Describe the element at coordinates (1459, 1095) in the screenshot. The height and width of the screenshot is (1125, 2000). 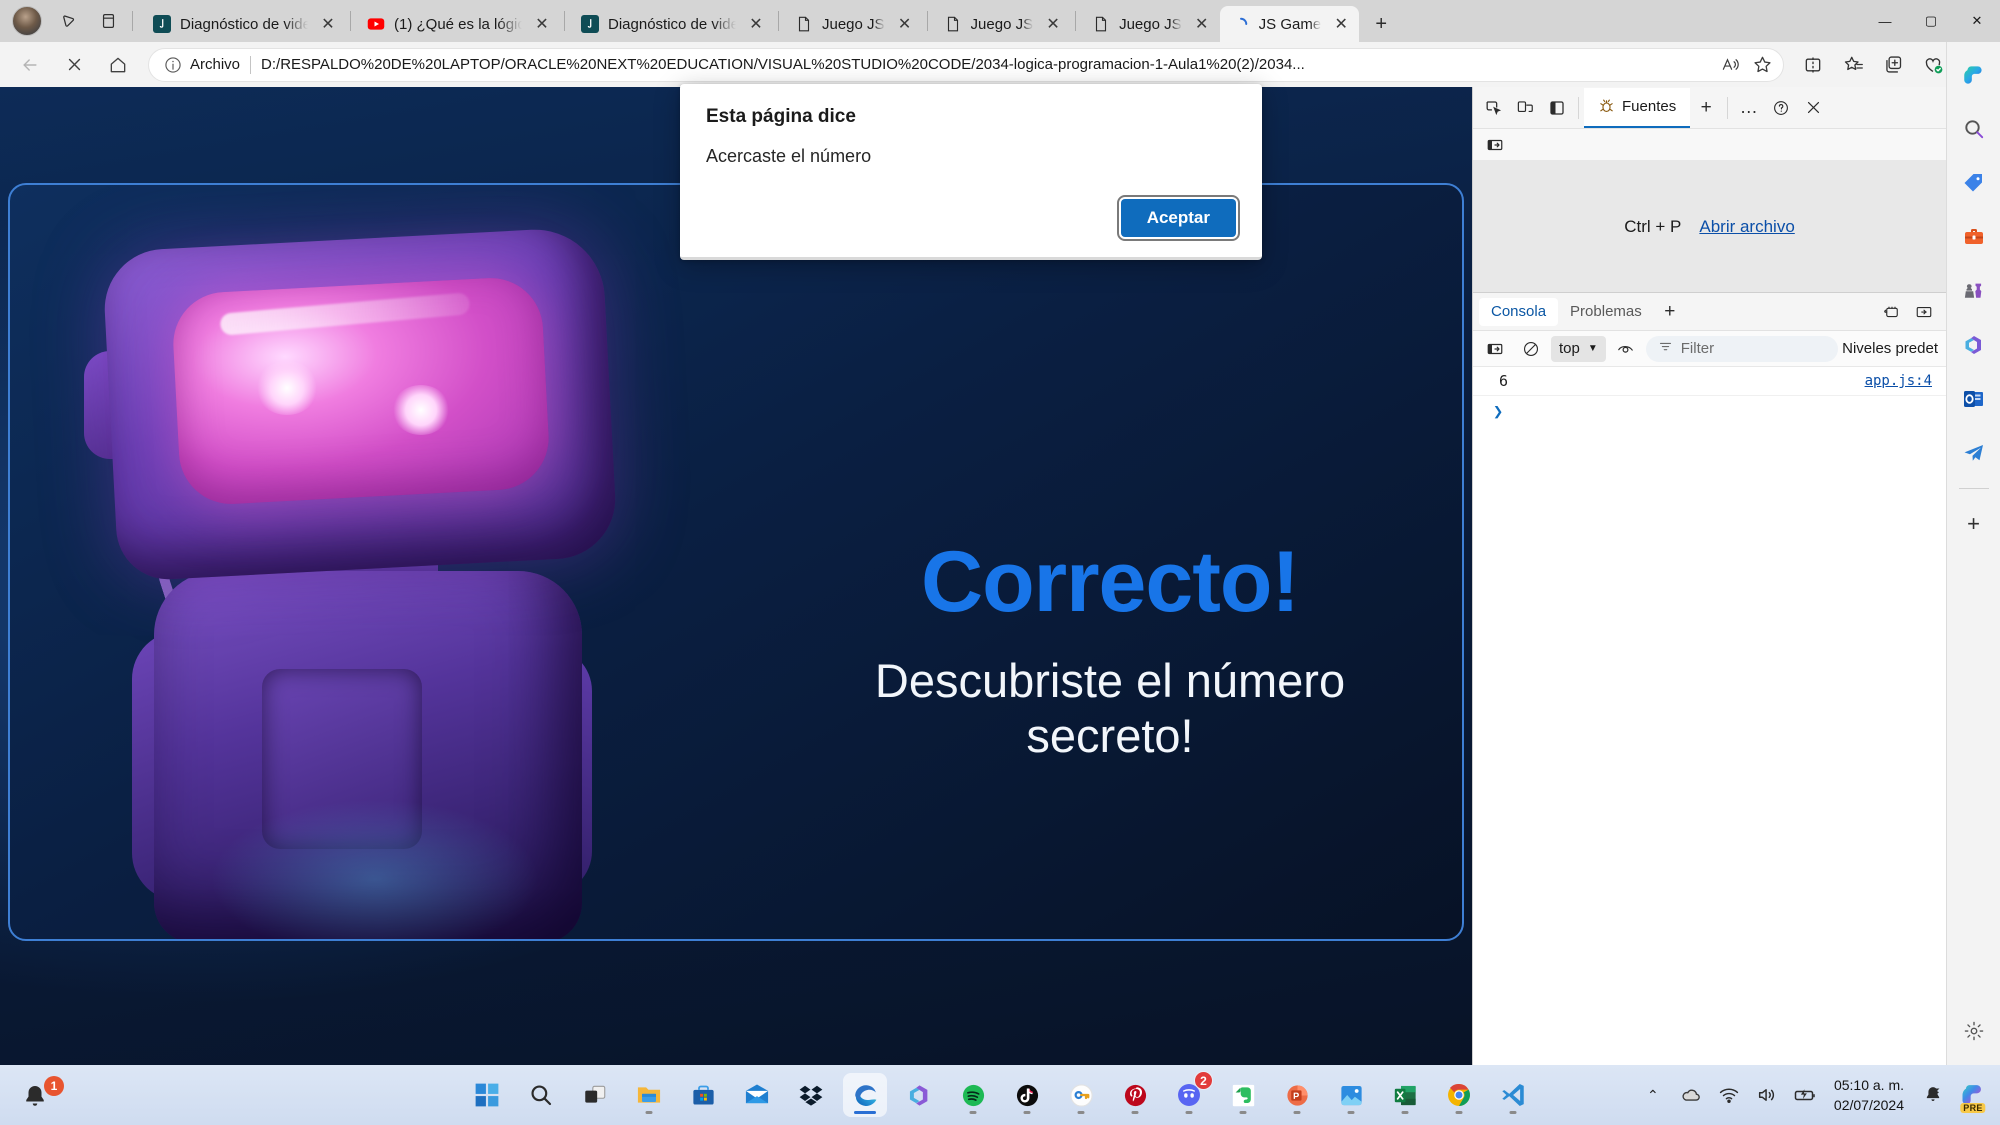
I see `google-chrome` at that location.